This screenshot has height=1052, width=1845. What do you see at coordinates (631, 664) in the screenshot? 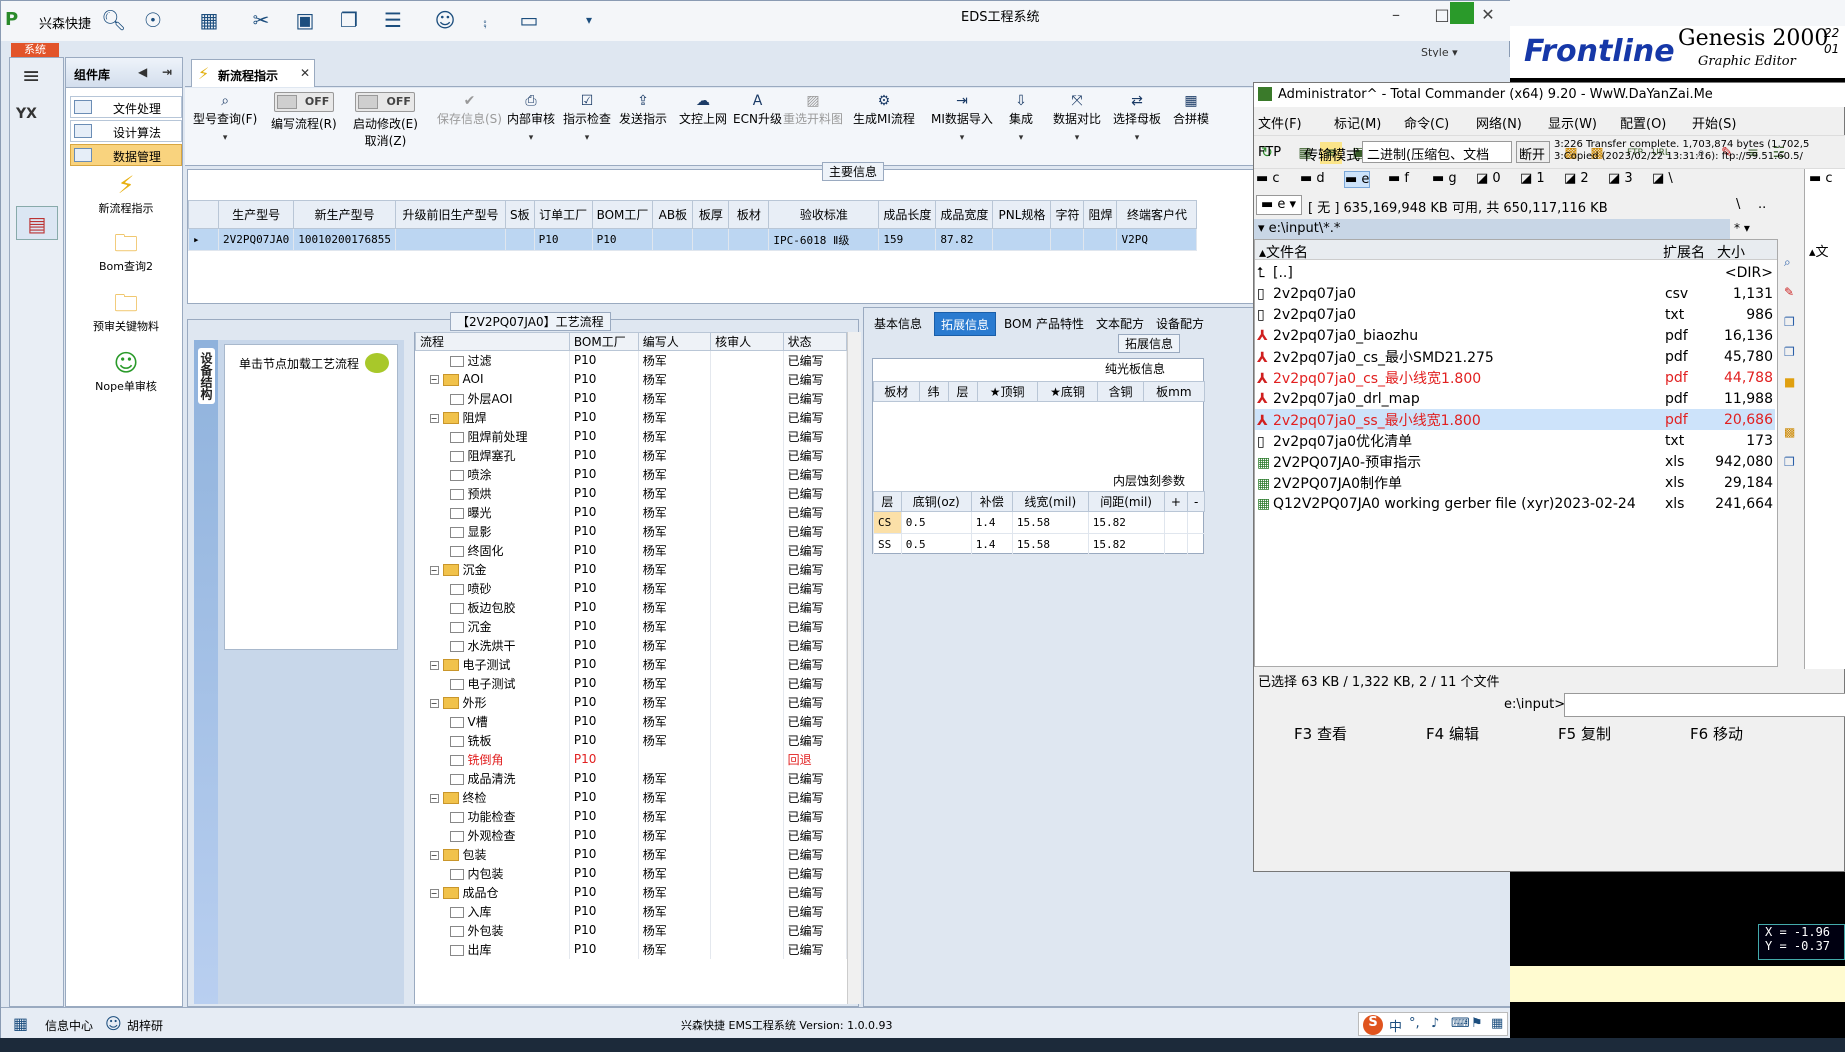
I see `tree-row: − 电子测试 P10 杨军 已编写` at bounding box center [631, 664].